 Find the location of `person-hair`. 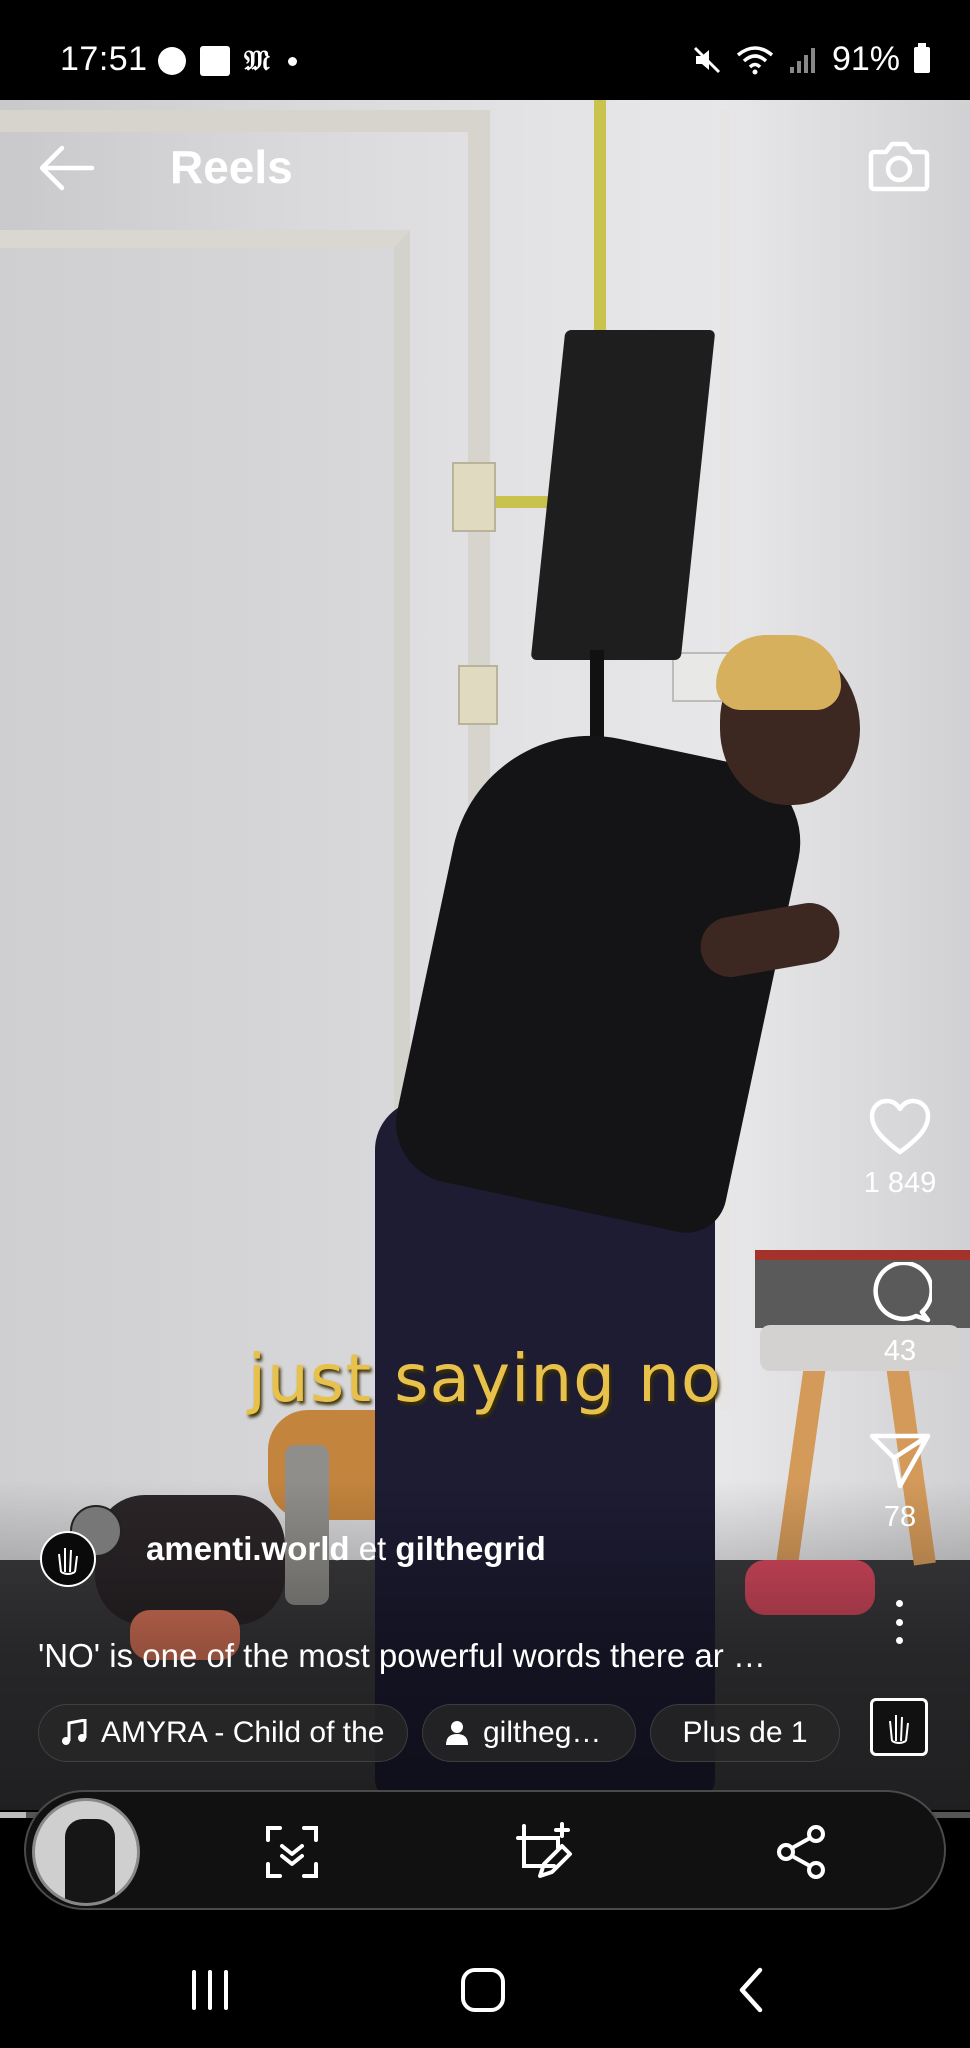

person-hair is located at coordinates (778, 672).